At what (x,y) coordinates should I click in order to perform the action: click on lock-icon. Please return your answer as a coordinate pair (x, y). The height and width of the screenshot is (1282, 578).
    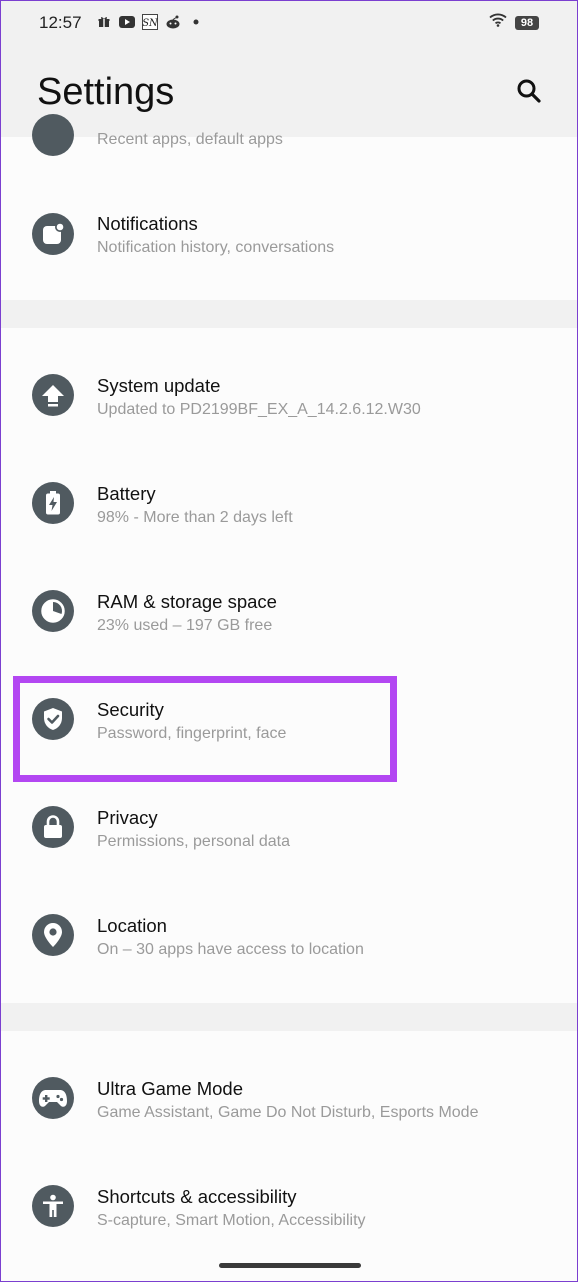
    Looking at the image, I should click on (53, 827).